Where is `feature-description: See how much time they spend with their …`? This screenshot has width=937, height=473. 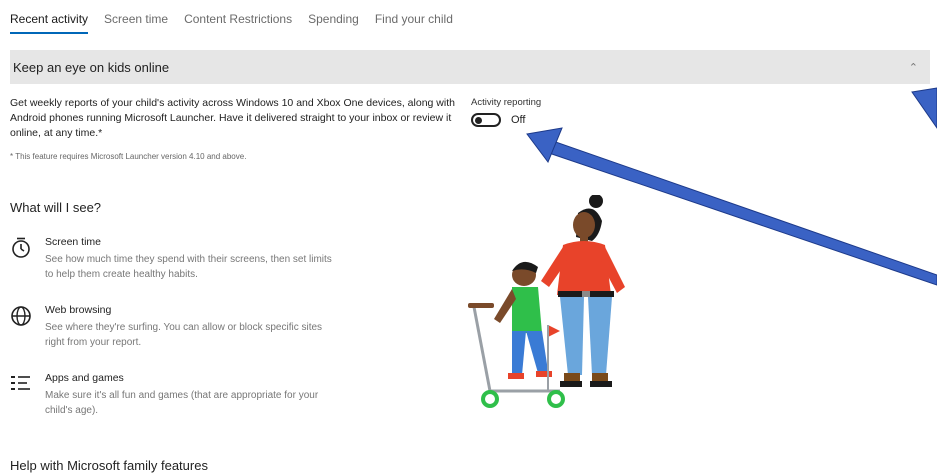 feature-description: See how much time they spend with their … is located at coordinates (188, 267).